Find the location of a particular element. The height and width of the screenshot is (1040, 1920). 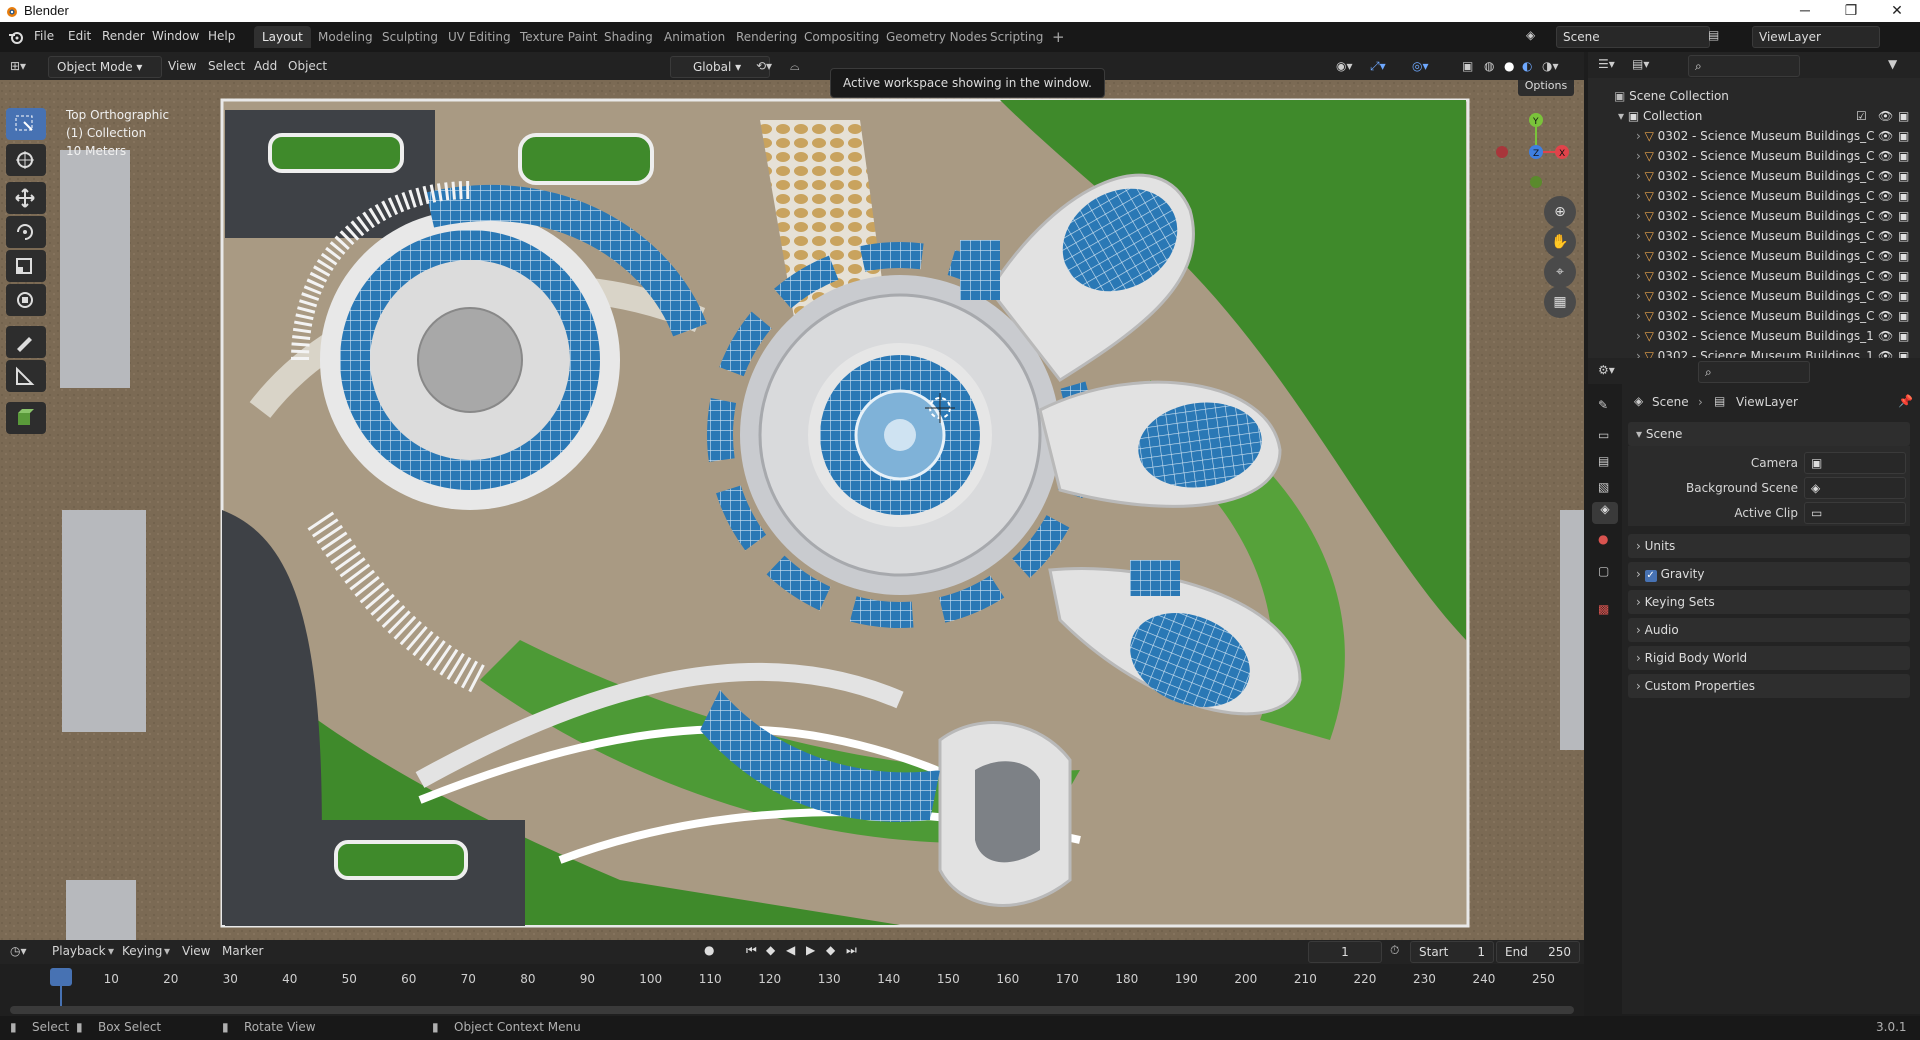

outliner-row-collection: ▾ ▣ Collection ☑ 👁 ▣ is located at coordinates (1754, 116).